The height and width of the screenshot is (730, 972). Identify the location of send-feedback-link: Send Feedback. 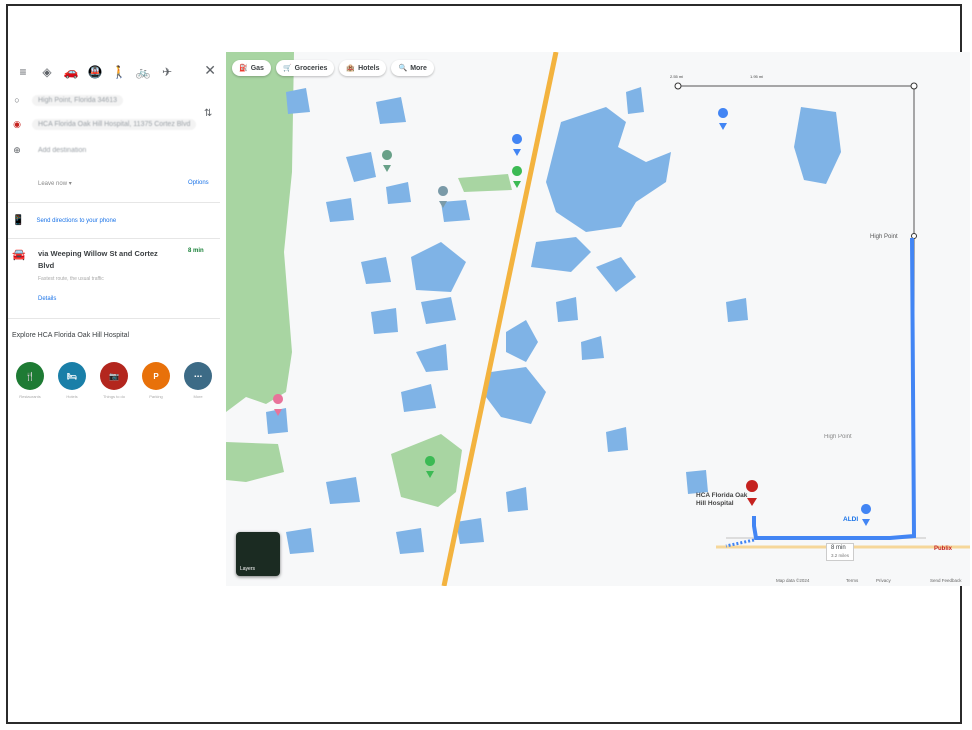
(946, 580).